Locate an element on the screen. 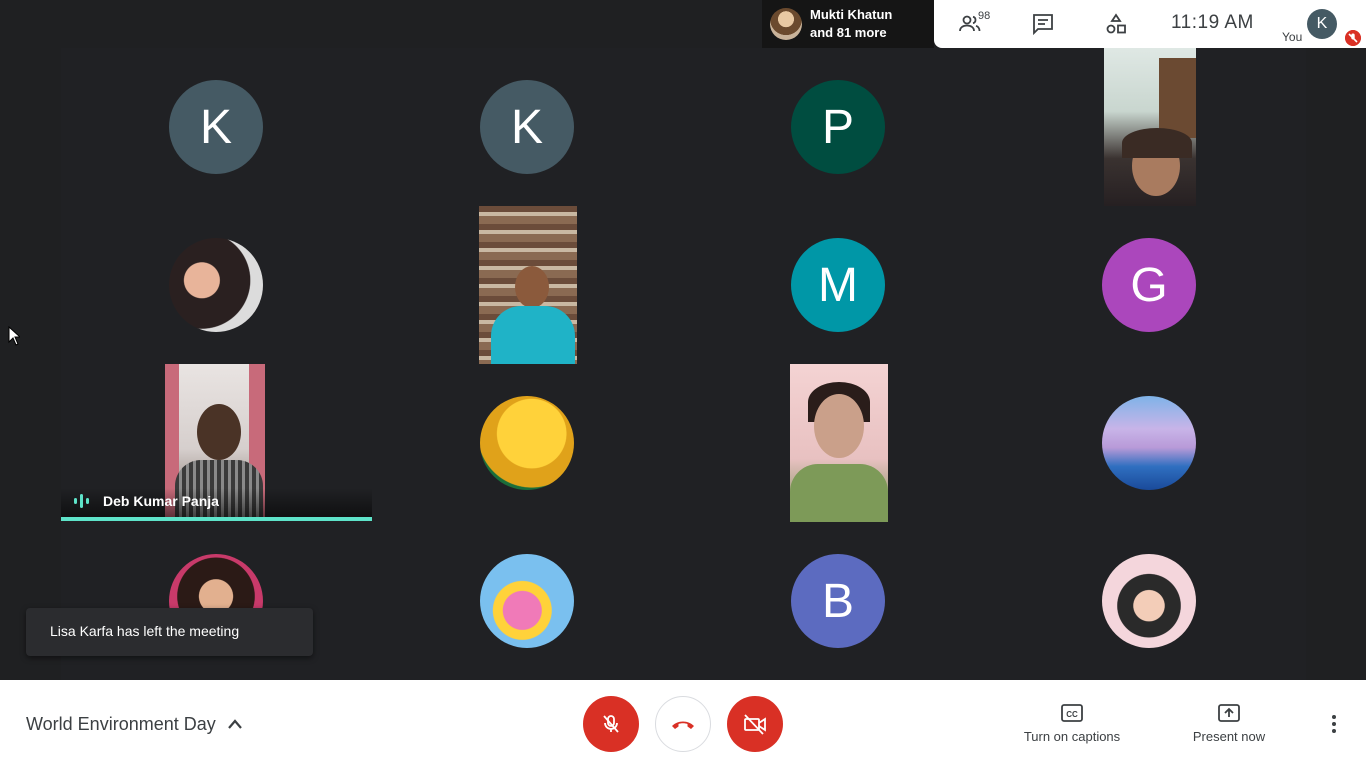 This screenshot has width=1366, height=768. present-screen-icon is located at coordinates (1229, 713).